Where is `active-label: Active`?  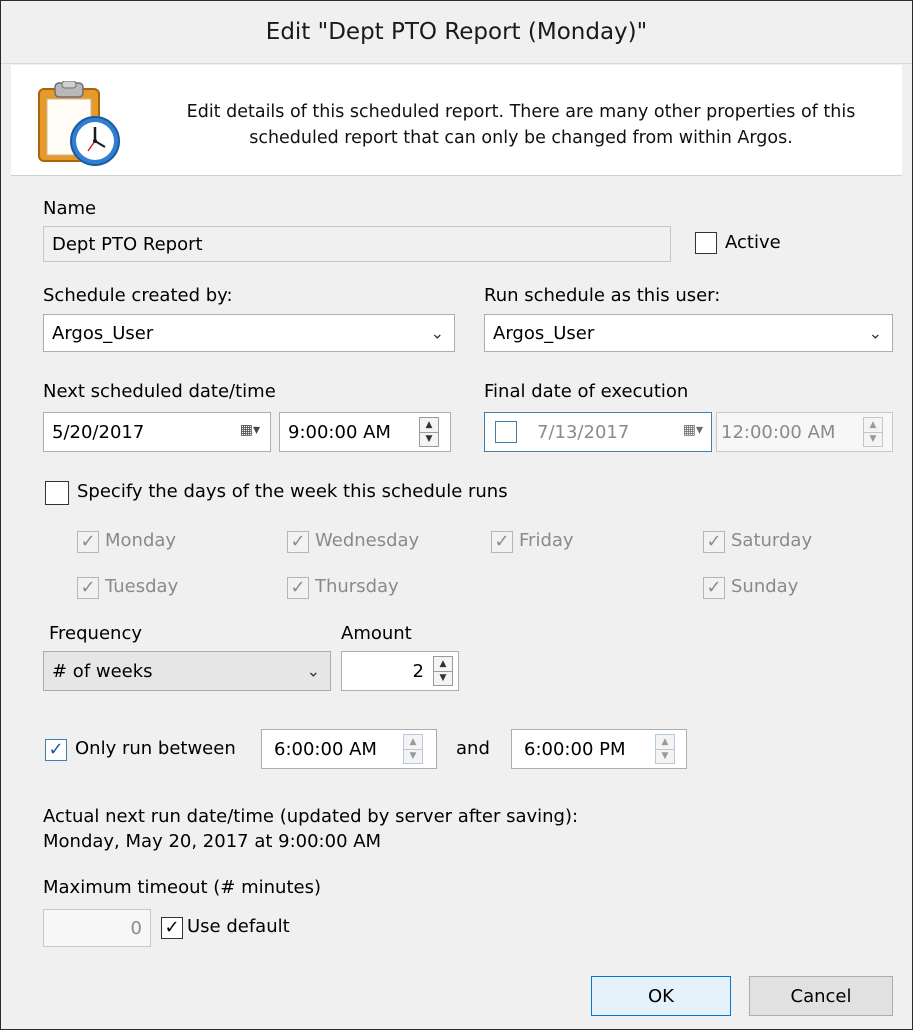
active-label: Active is located at coordinates (753, 242).